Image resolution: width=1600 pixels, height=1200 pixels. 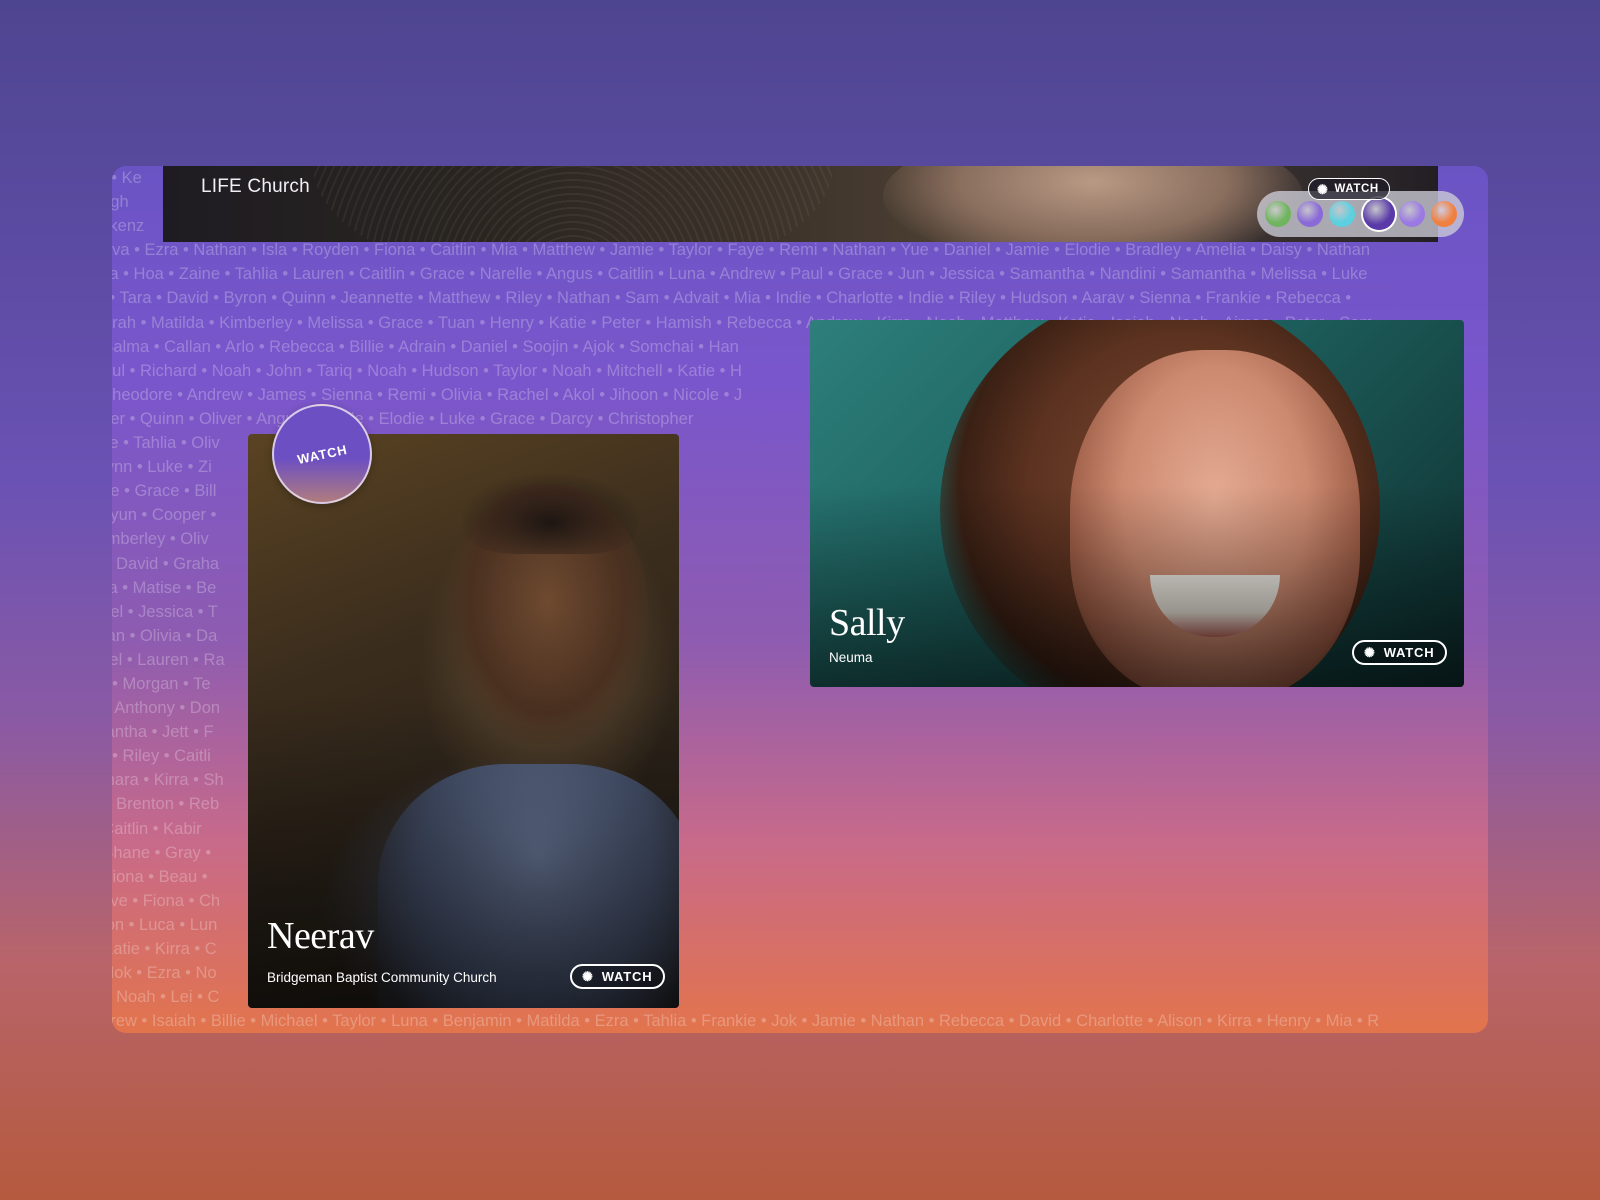 I want to click on violet-swatch, so click(x=1310, y=214).